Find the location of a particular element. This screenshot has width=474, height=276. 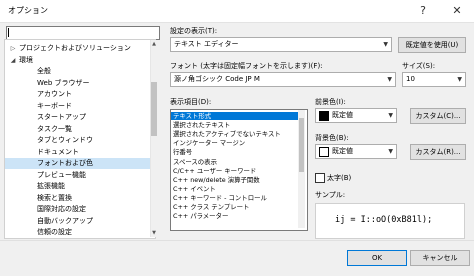

ok-button: OK is located at coordinates (377, 258).